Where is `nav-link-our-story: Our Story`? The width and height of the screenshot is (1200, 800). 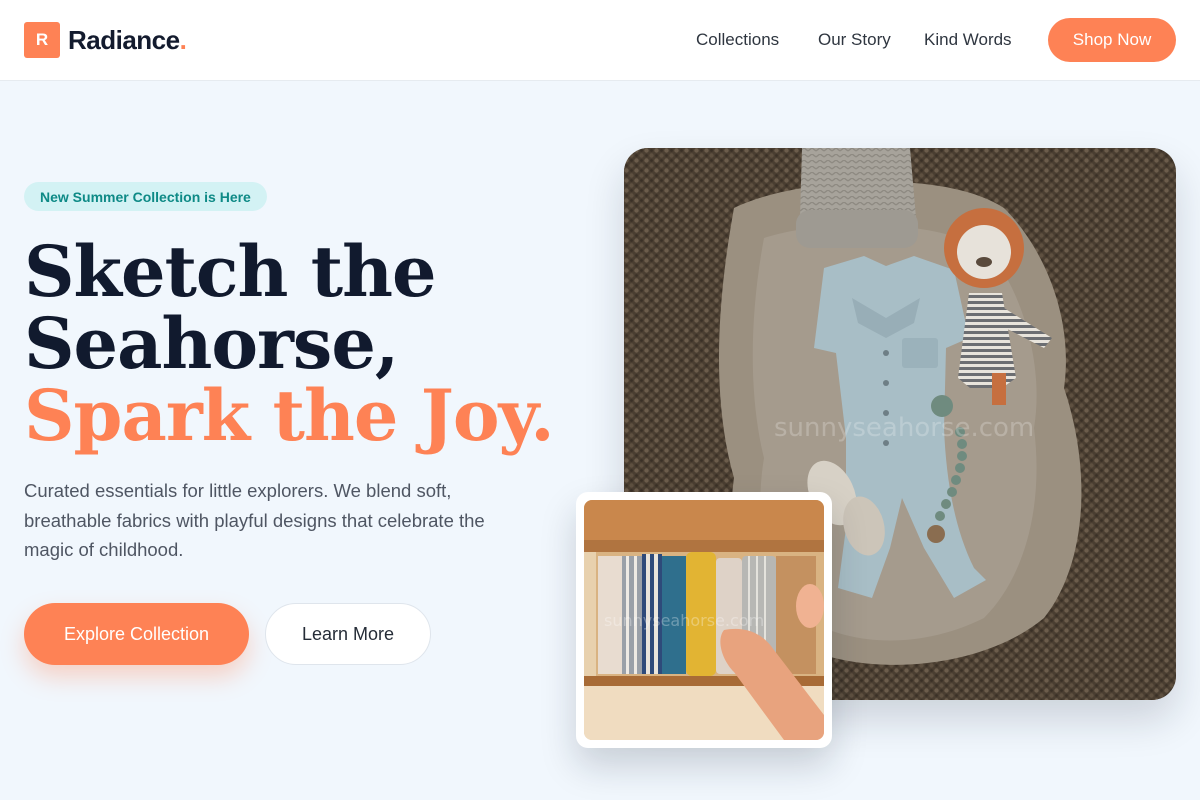
nav-link-our-story: Our Story is located at coordinates (854, 40).